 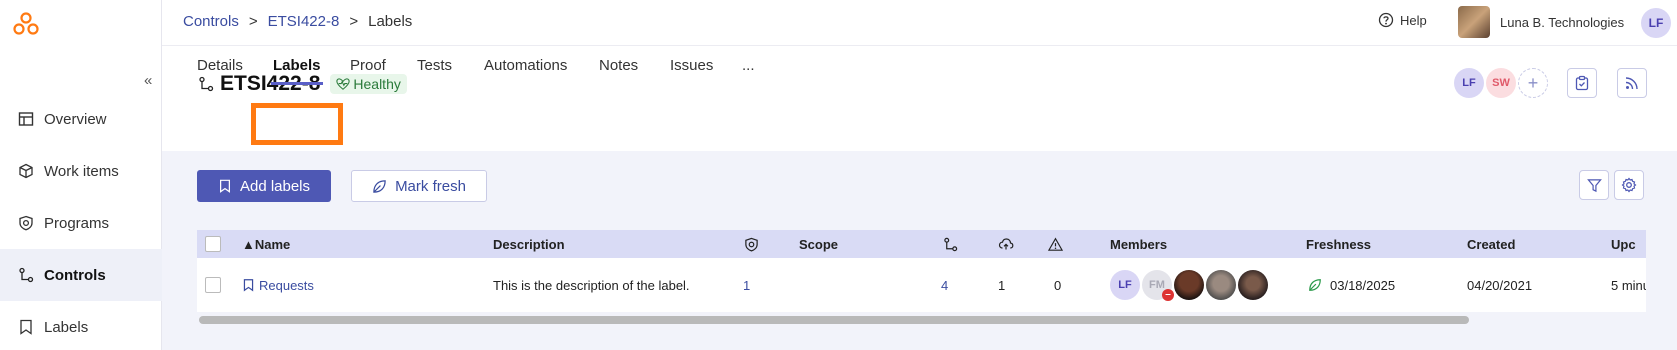 What do you see at coordinates (525, 65) in the screenshot?
I see `tab-automations: Automations` at bounding box center [525, 65].